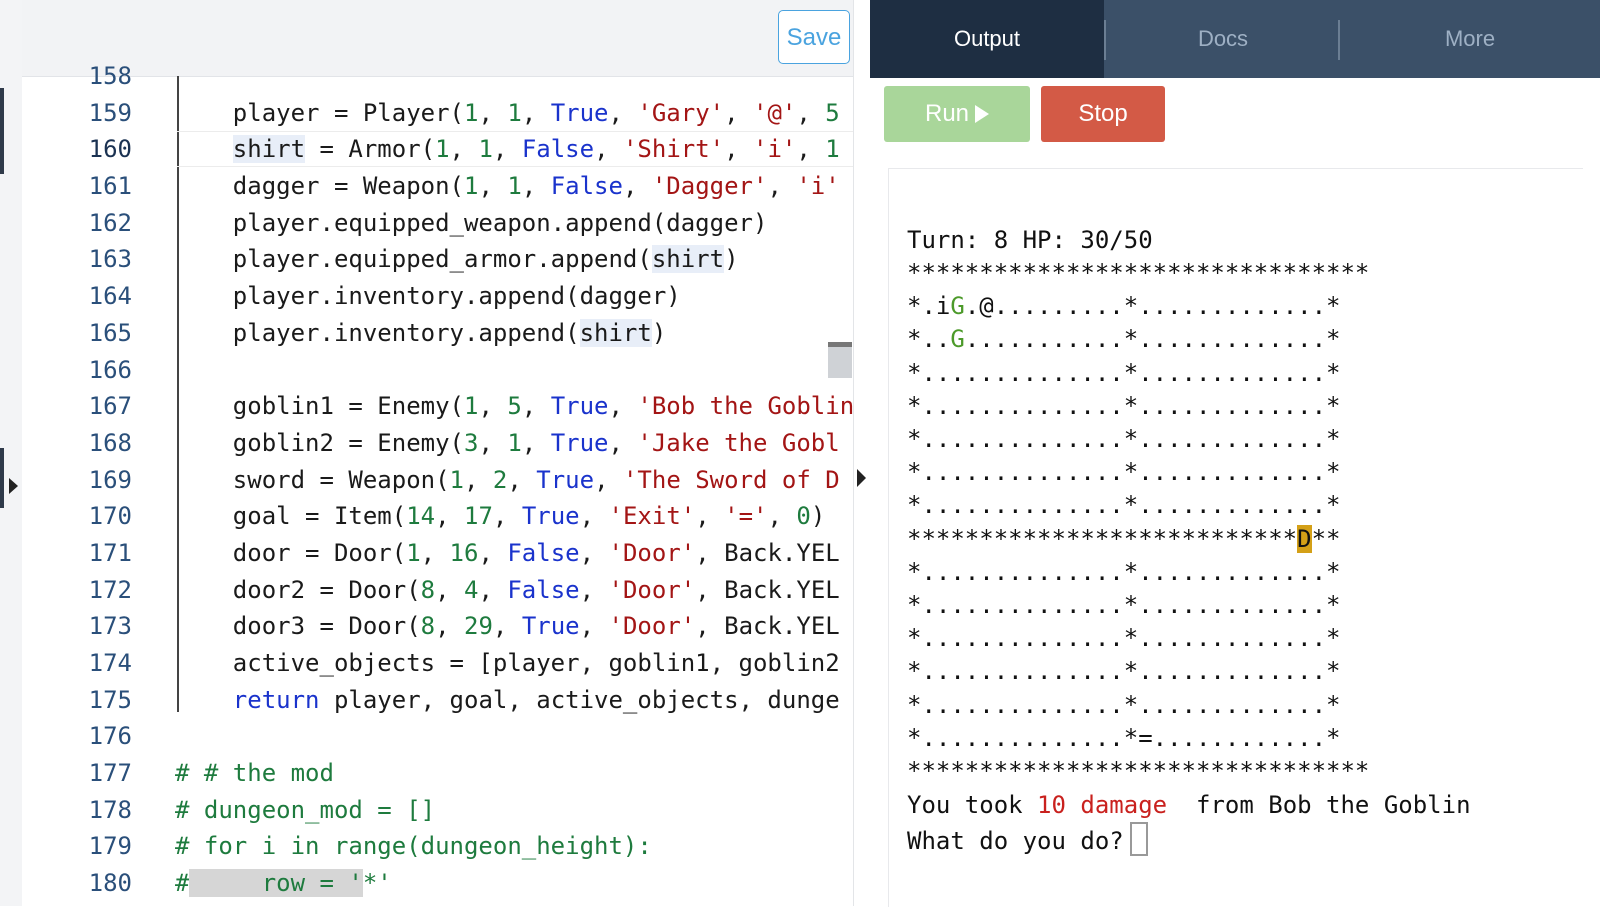 The width and height of the screenshot is (1600, 907). Describe the element at coordinates (110, 259) in the screenshot. I see `line-number: 163` at that location.